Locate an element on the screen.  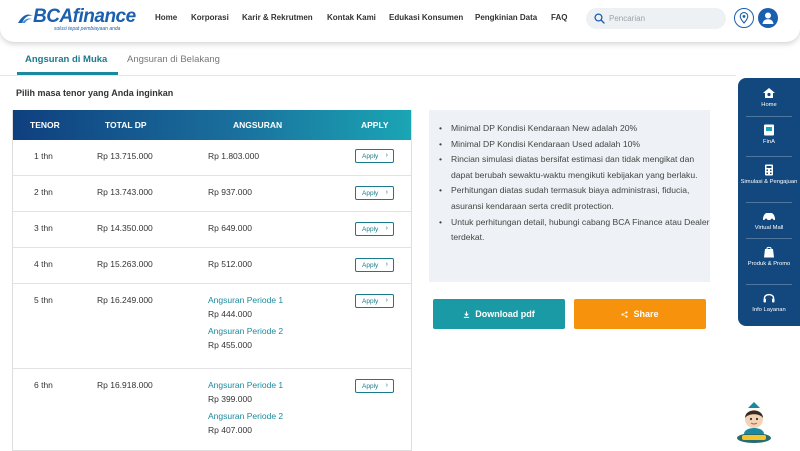
share-label: Share is located at coordinates (646, 314).